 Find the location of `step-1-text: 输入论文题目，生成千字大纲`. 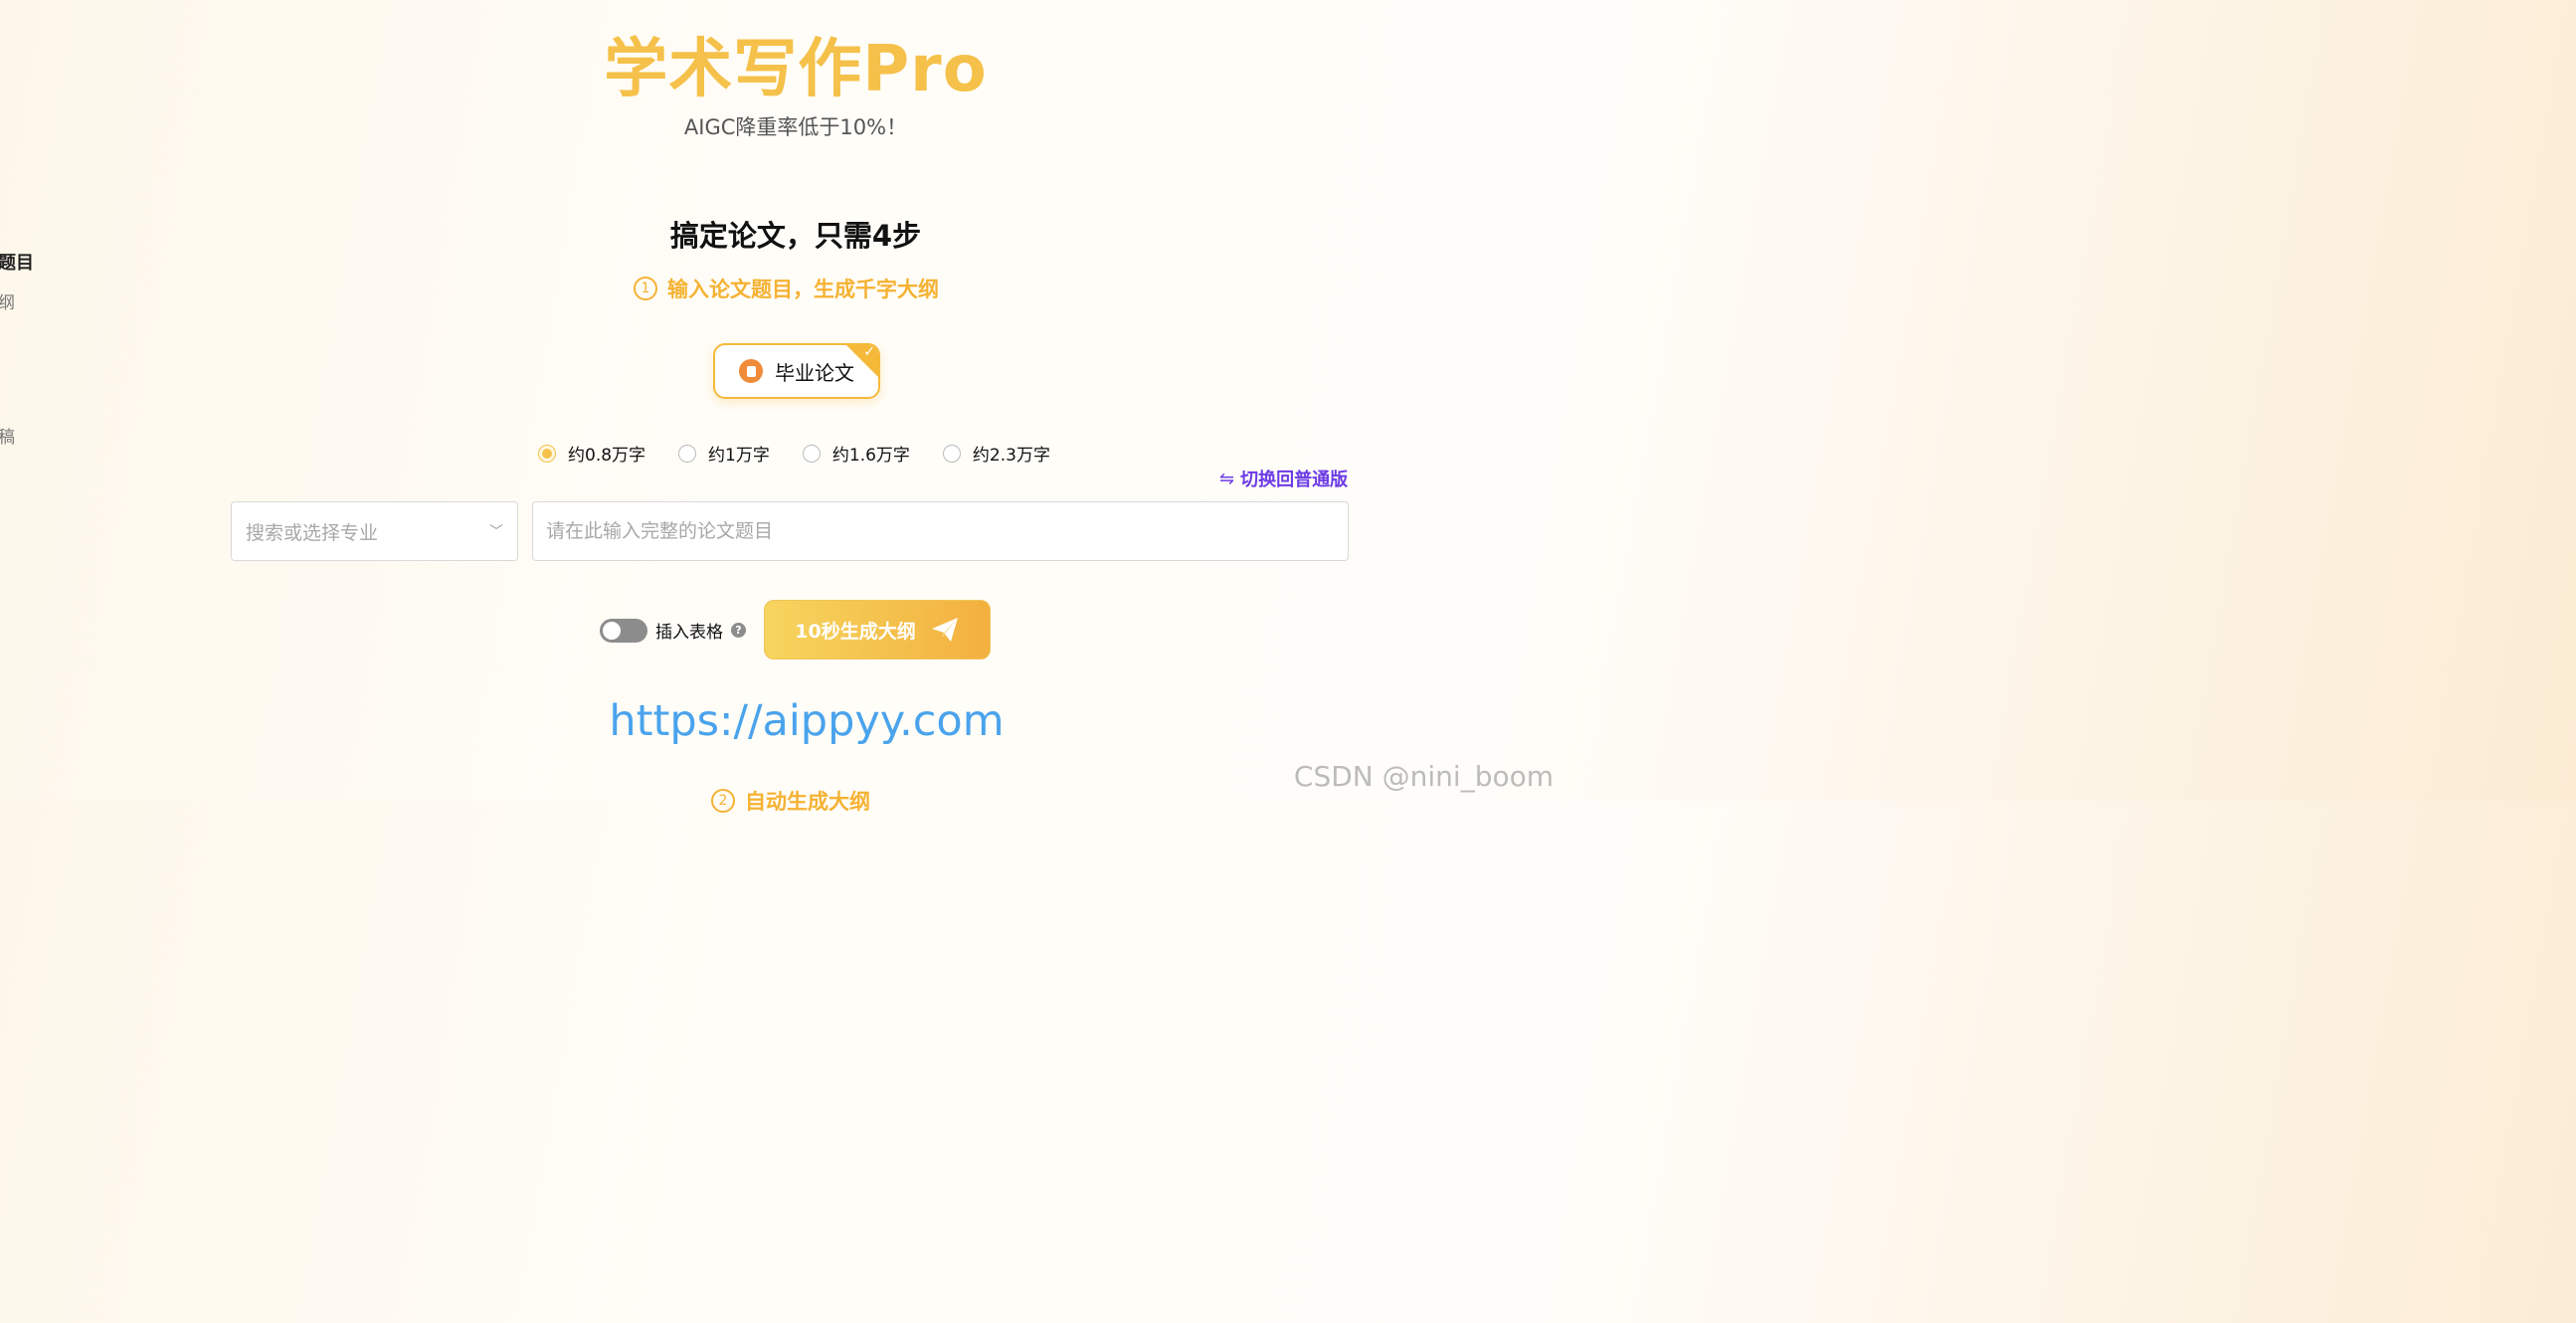

step-1-text: 输入论文题目，生成千字大纲 is located at coordinates (803, 289).